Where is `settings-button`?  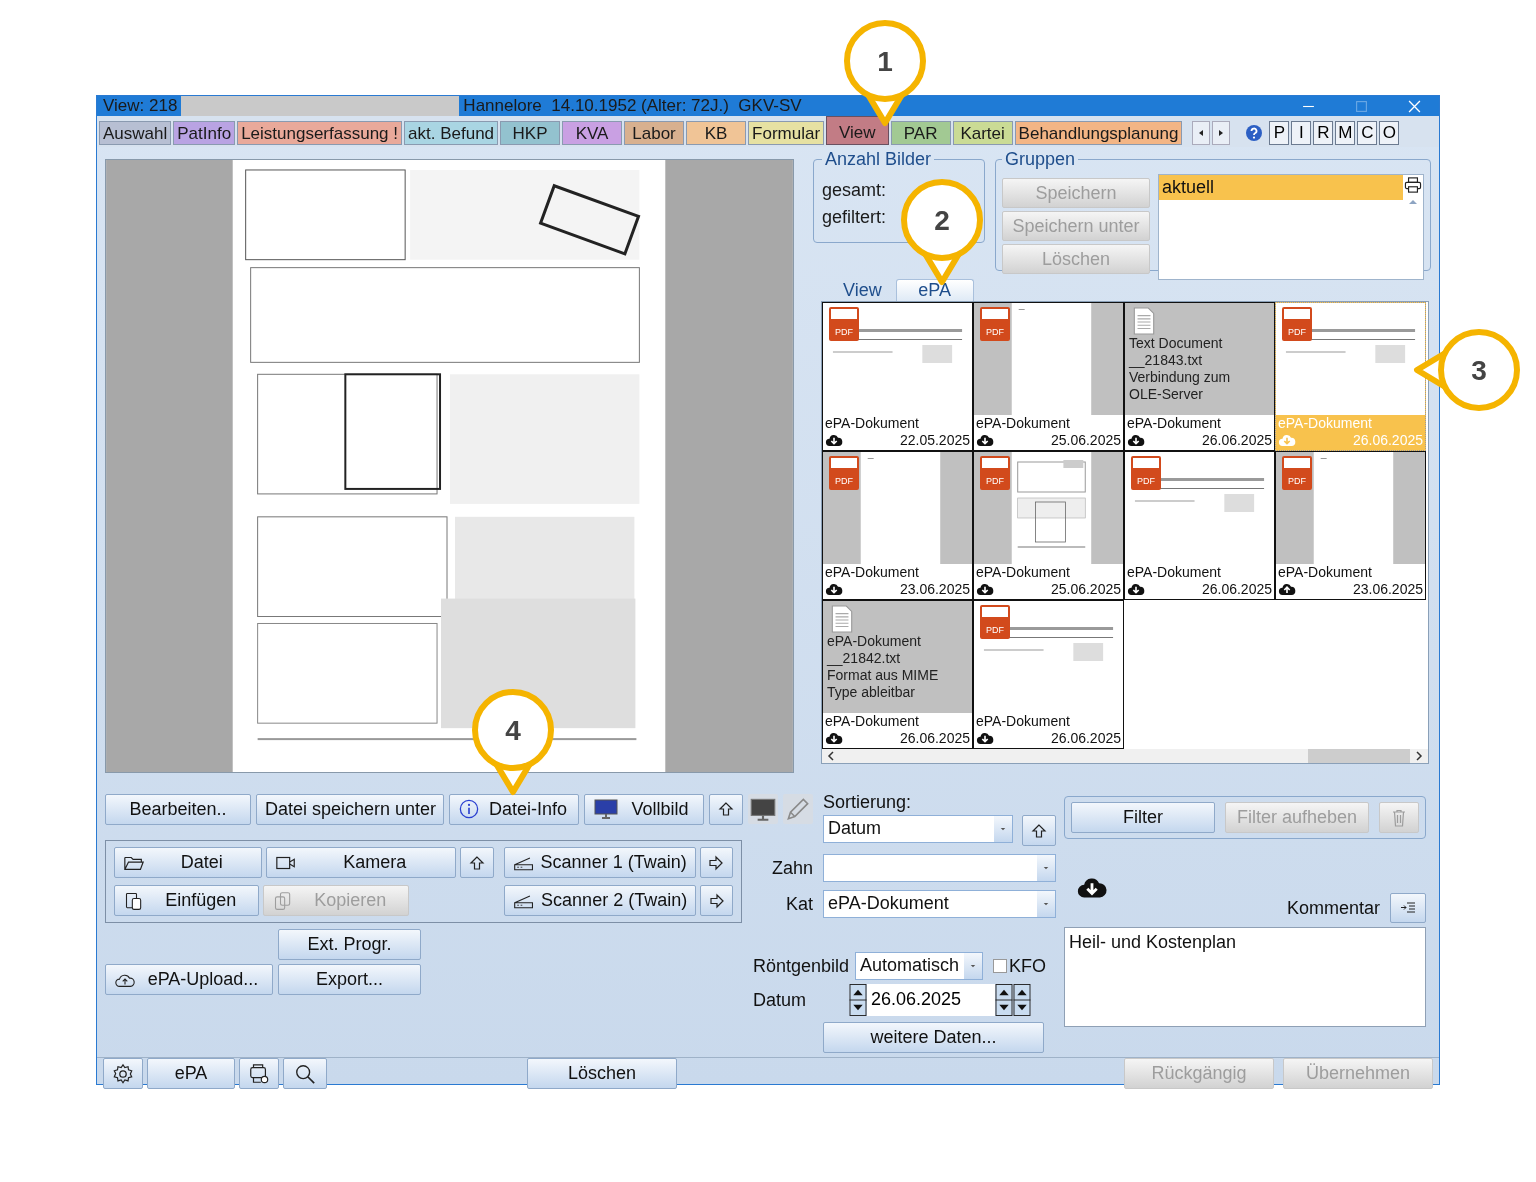
settings-button is located at coordinates (123, 1073).